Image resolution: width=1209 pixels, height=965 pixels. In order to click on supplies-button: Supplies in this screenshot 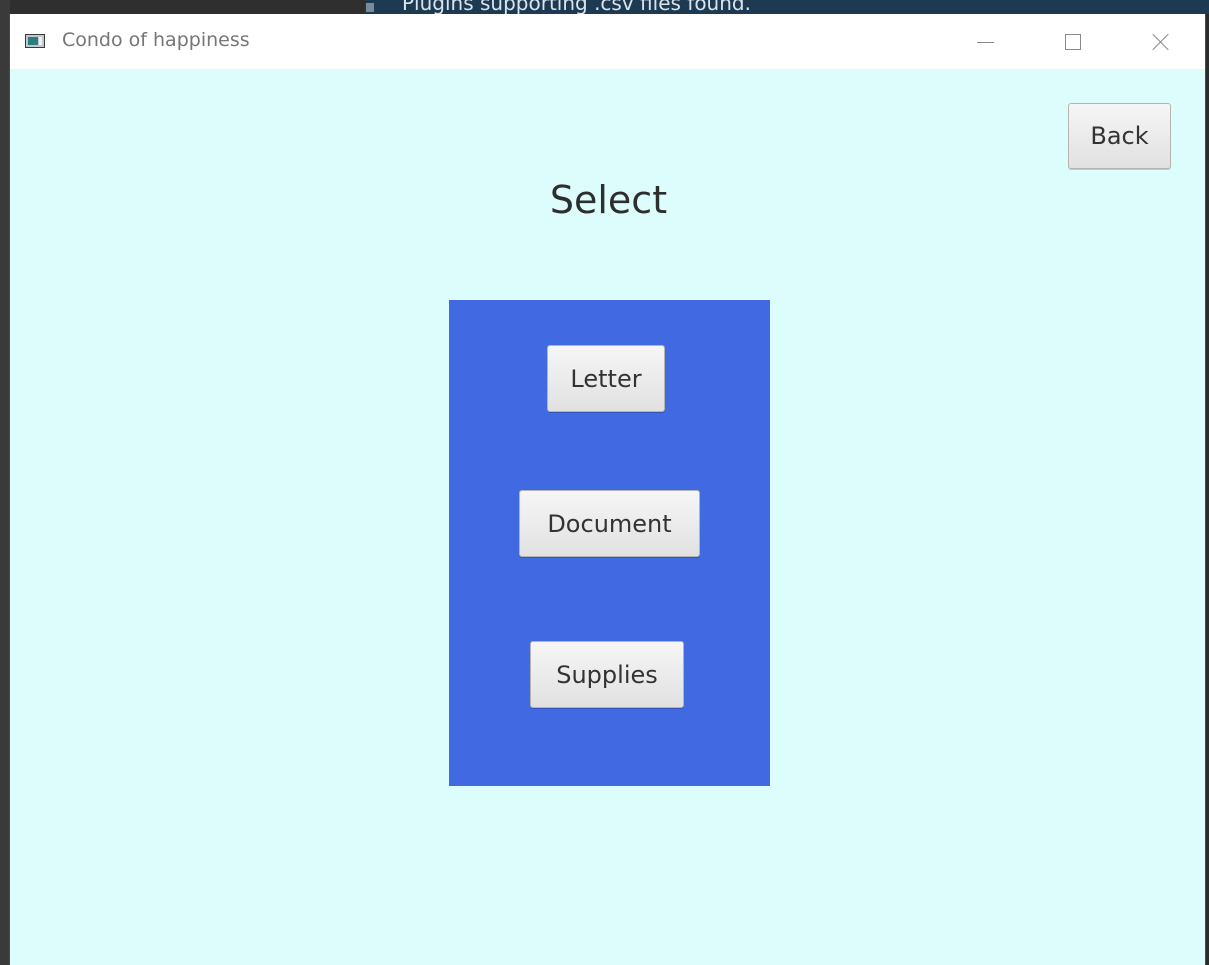, I will do `click(607, 674)`.